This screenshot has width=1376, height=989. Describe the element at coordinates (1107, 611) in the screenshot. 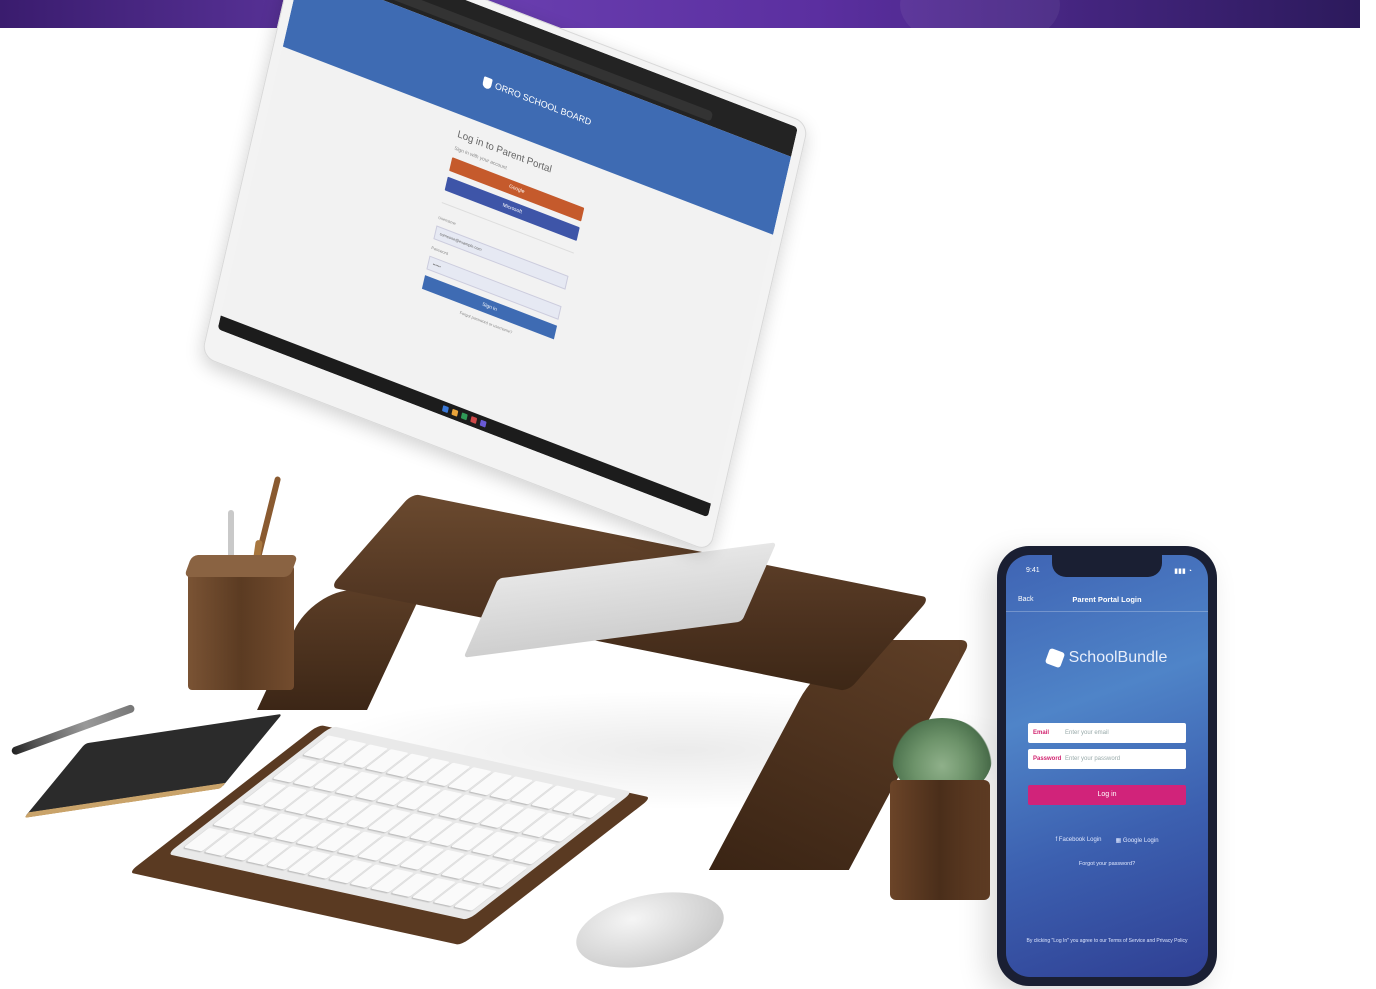

I see `nav-divider` at that location.